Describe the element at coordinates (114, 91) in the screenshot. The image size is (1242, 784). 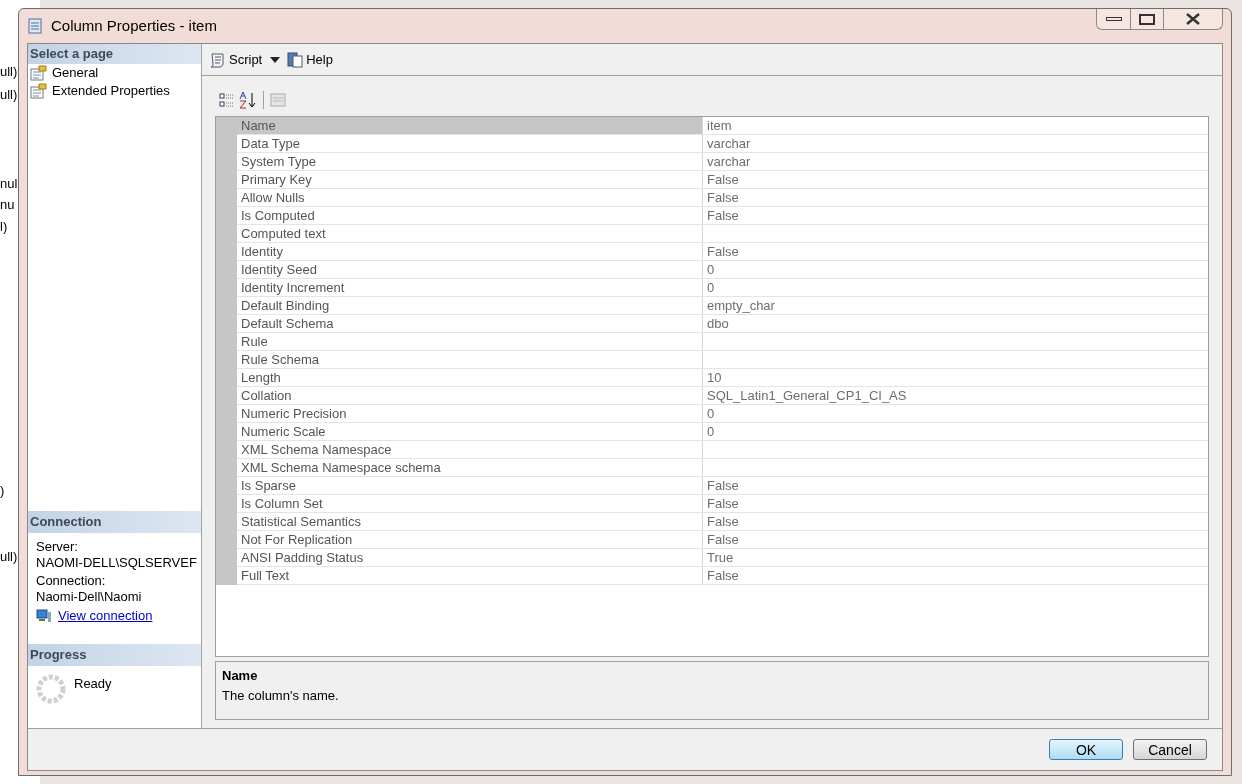
I see `page-item: Extended Properties` at that location.